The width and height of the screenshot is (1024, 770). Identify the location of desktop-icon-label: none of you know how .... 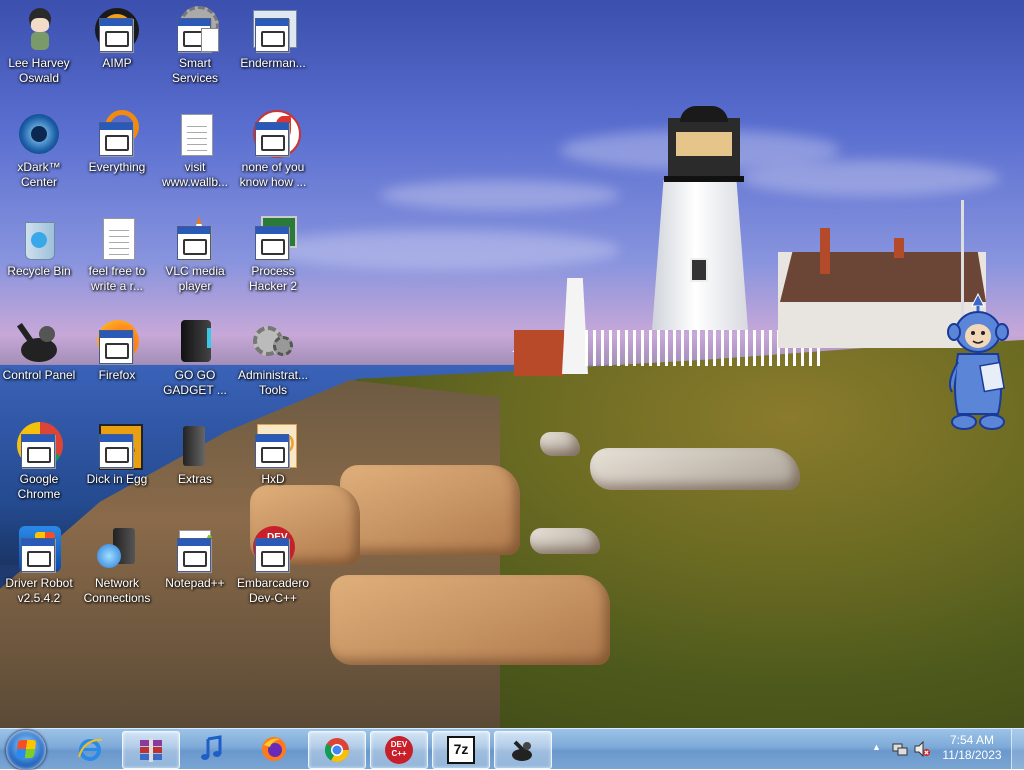
(273, 174).